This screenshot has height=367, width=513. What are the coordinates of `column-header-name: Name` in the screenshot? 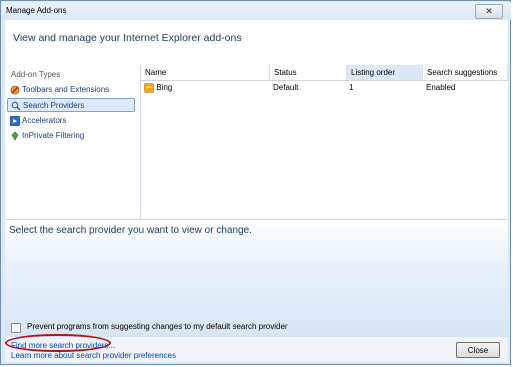 It's located at (205, 72).